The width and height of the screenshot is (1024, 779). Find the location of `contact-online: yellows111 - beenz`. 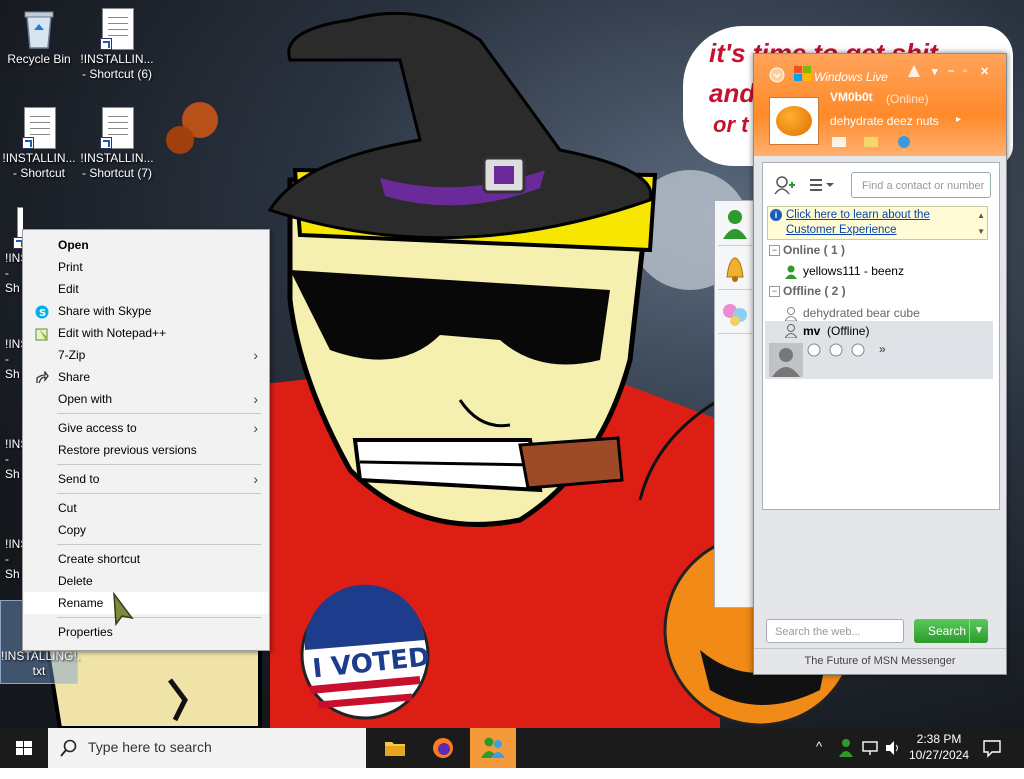

contact-online: yellows111 - beenz is located at coordinates (853, 271).